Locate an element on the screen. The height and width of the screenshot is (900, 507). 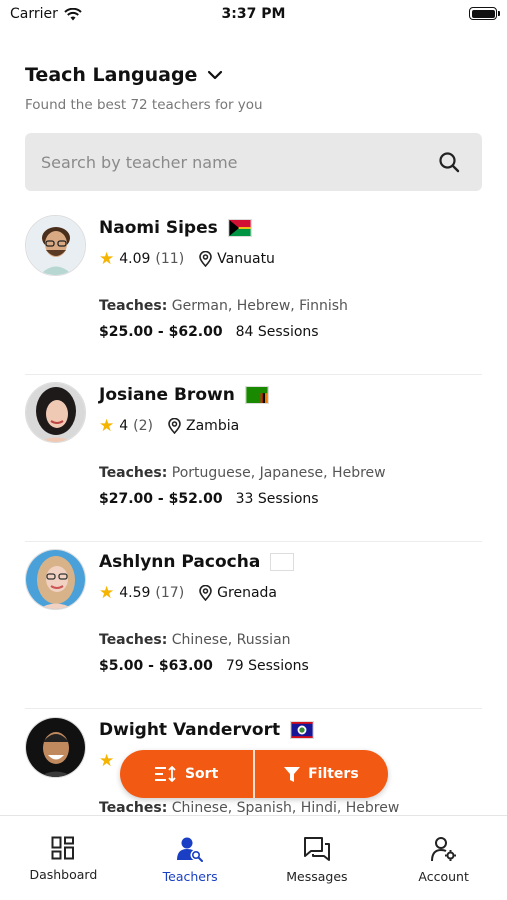
sort-button: Sort is located at coordinates (186, 774).